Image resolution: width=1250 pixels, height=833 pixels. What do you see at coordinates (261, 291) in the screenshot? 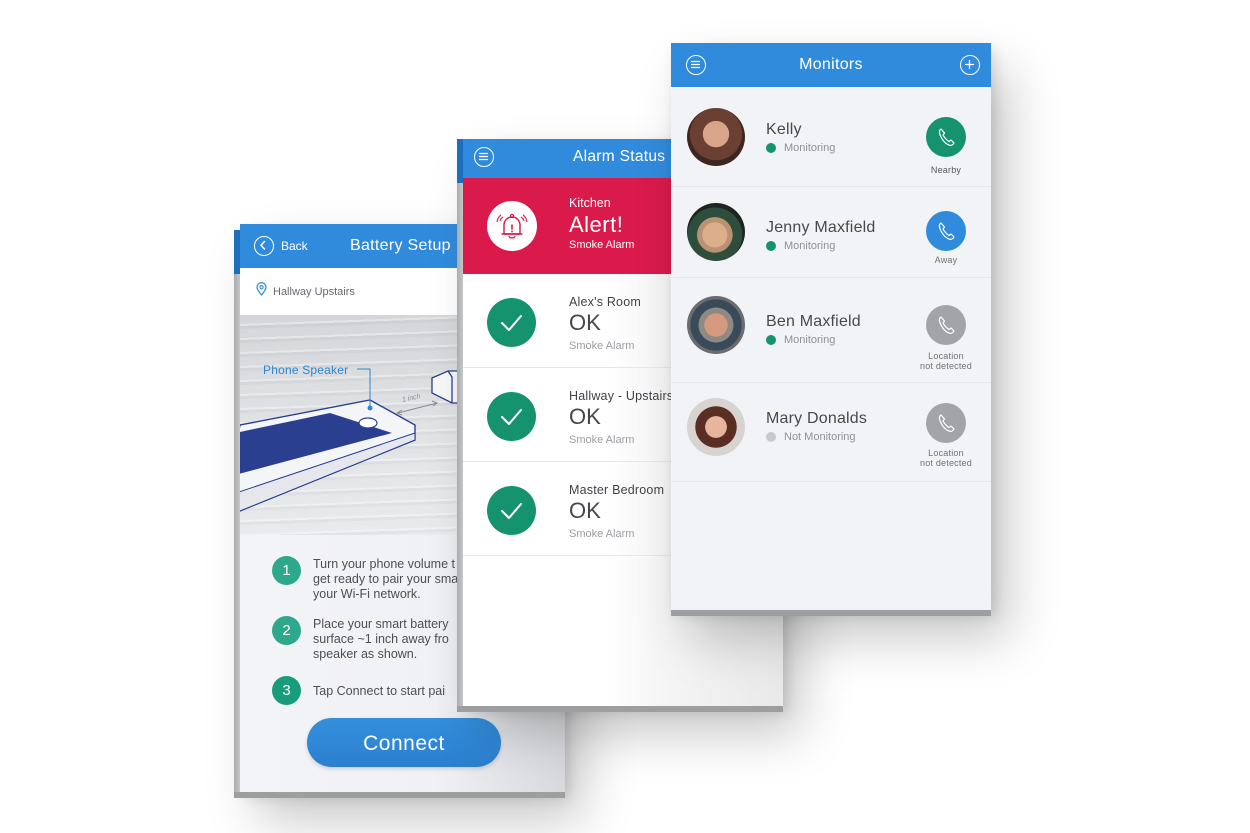
I see `location-pin-icon` at bounding box center [261, 291].